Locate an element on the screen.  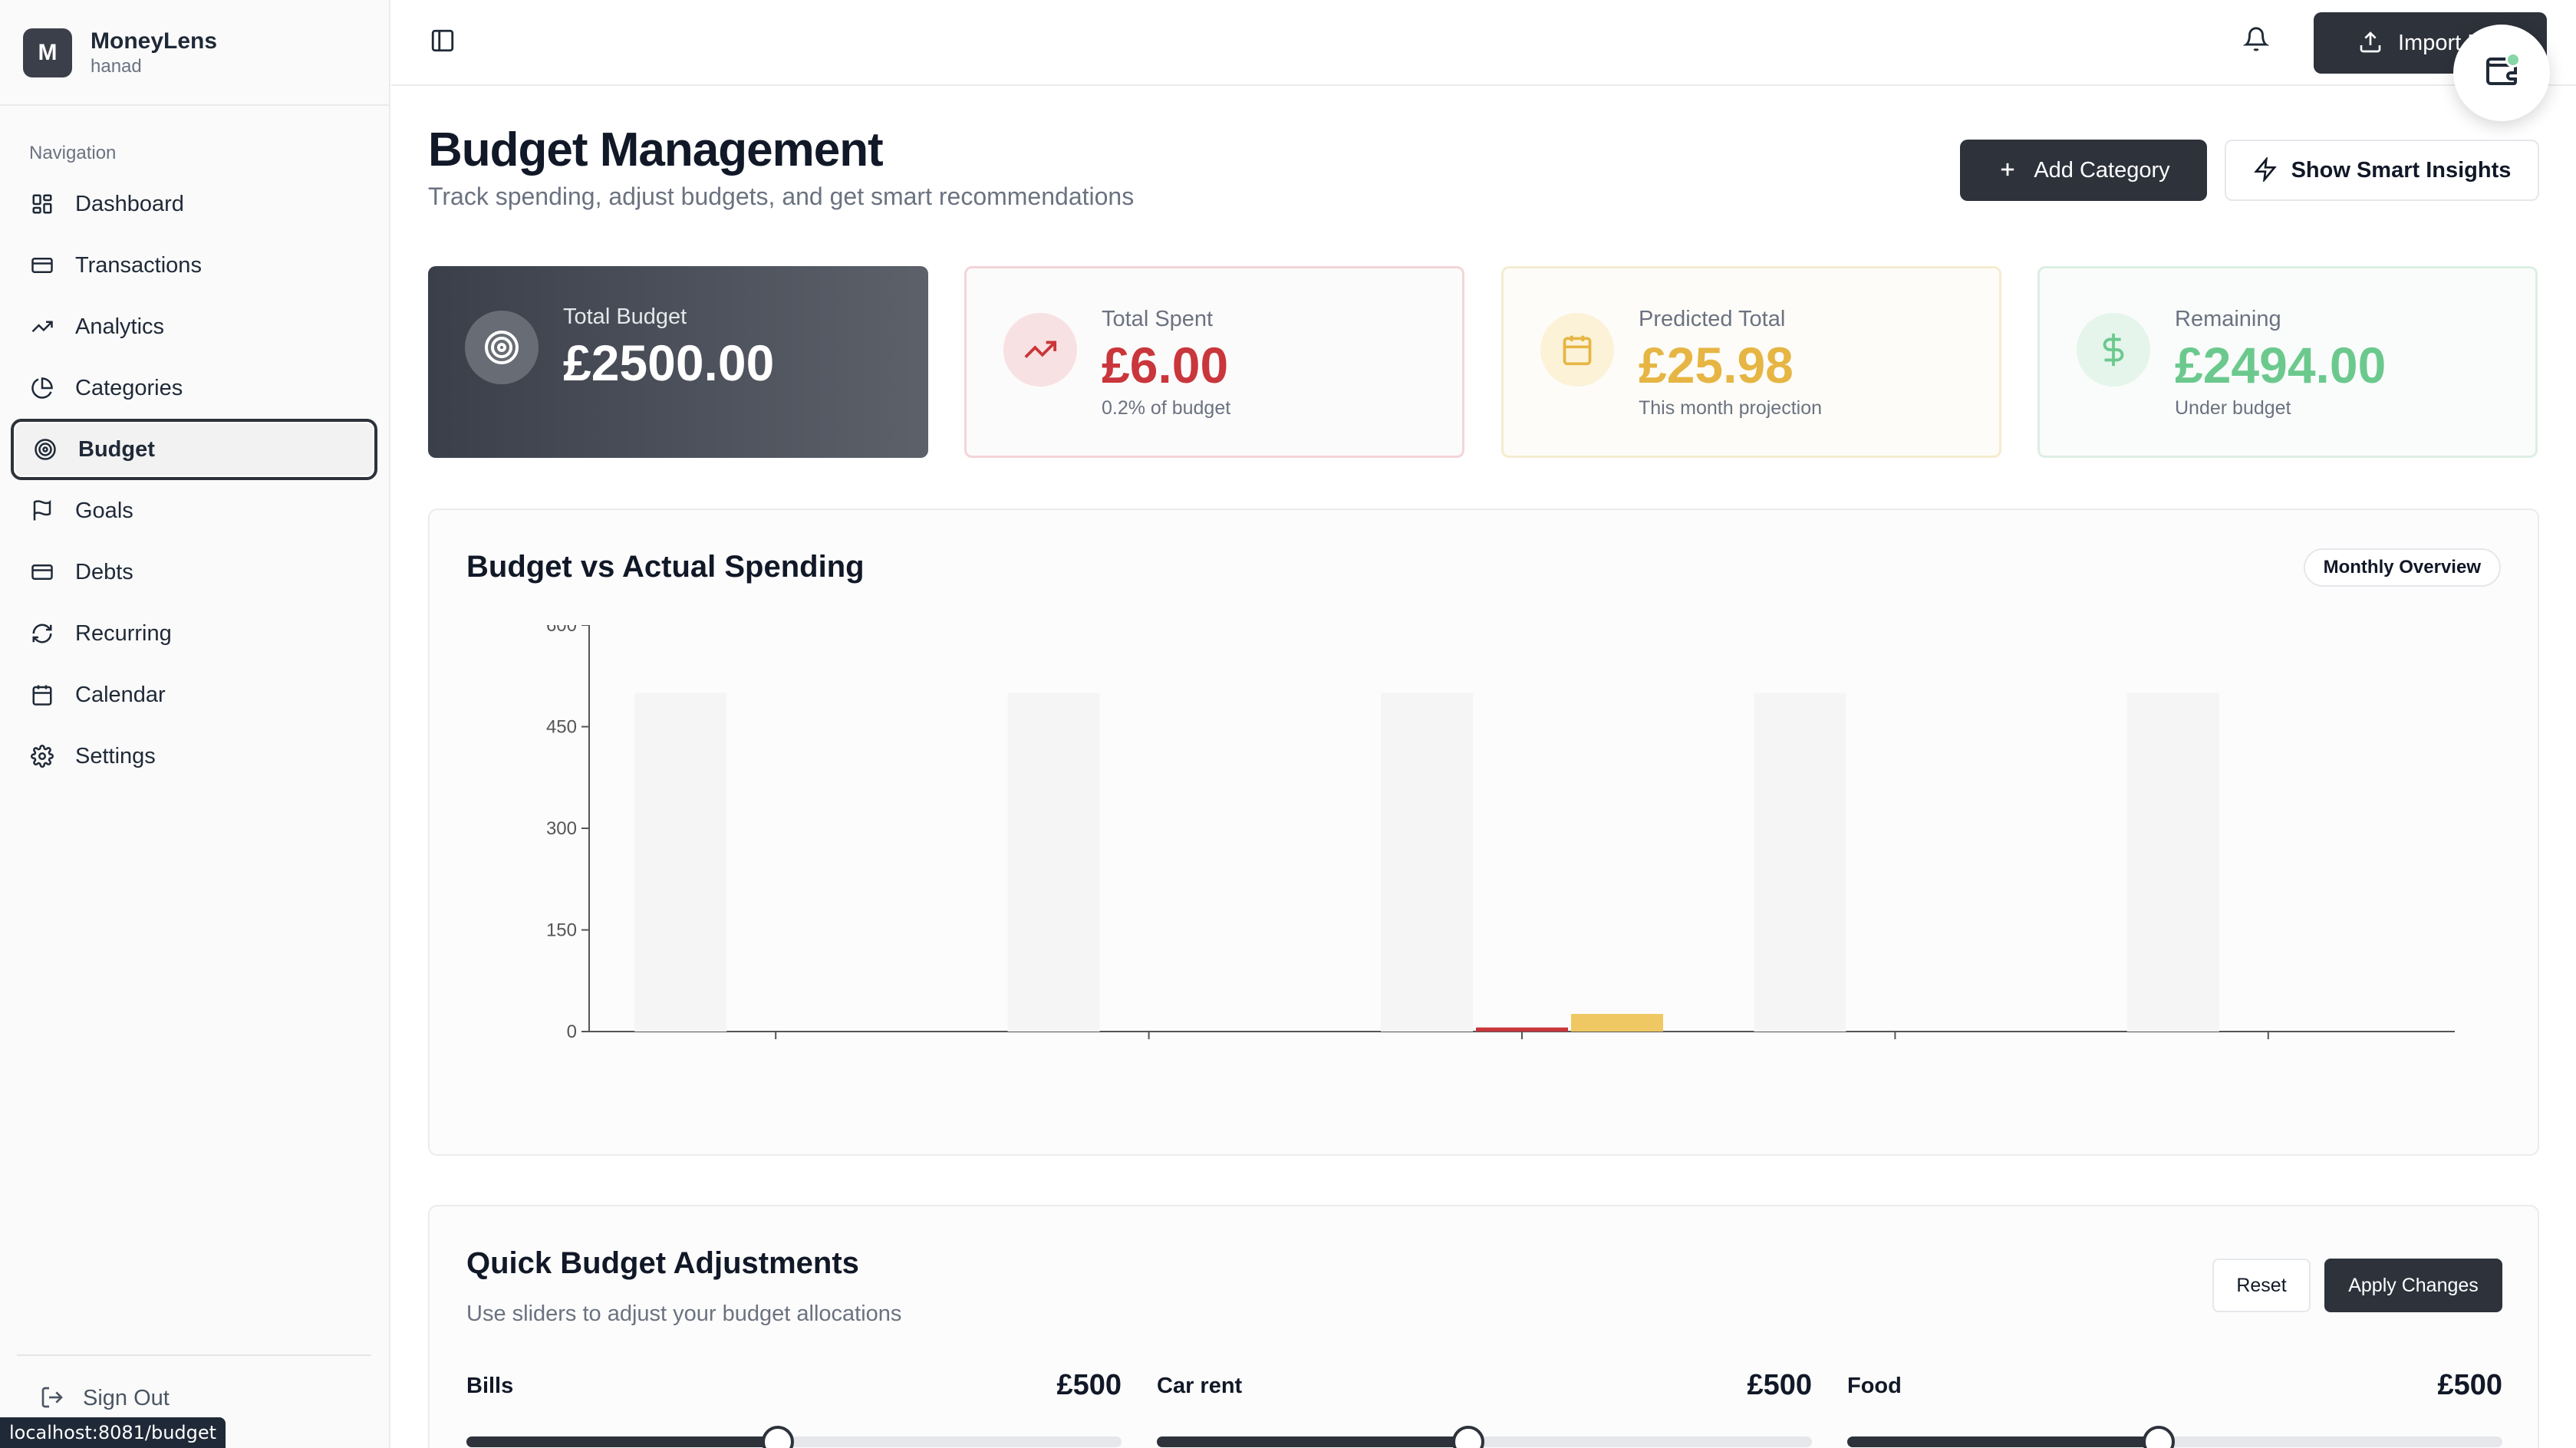
upload-icon is located at coordinates (2371, 43).